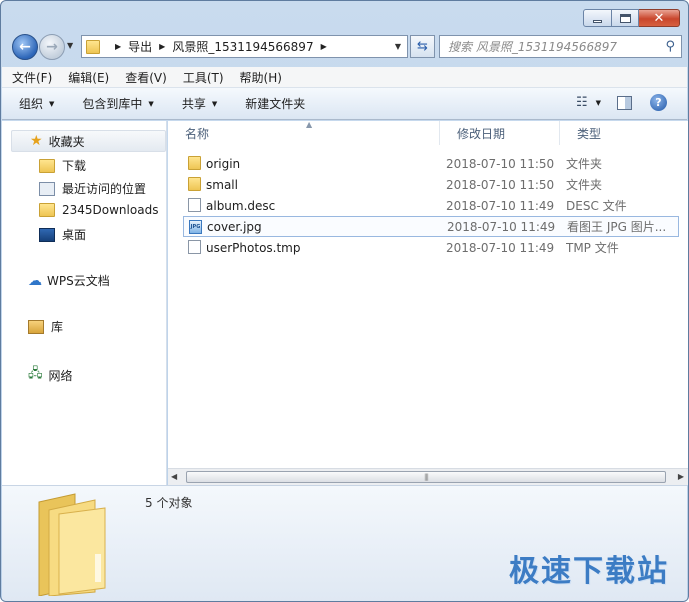 This screenshot has width=689, height=602. Describe the element at coordinates (398, 46) in the screenshot. I see `address-dropdown-icon: ▼` at that location.